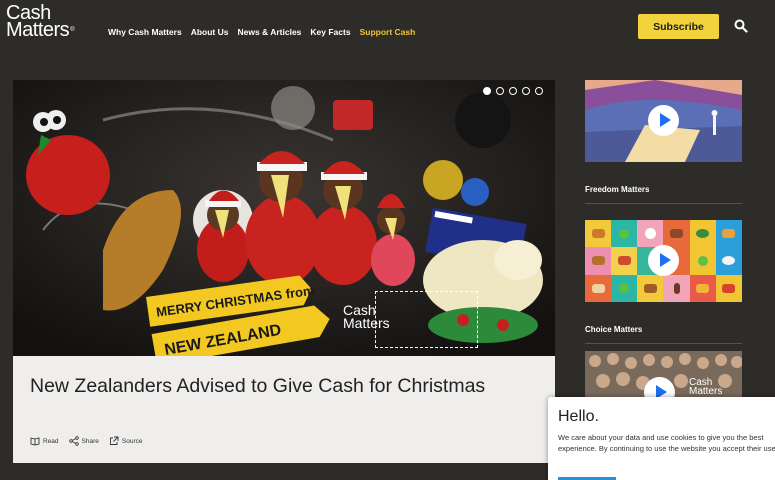  Describe the element at coordinates (426, 319) in the screenshot. I see `hero-dashed-frame` at that location.